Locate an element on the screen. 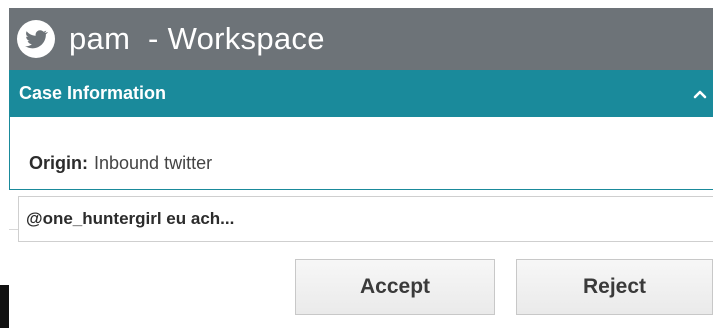  chevron-up-glyph is located at coordinates (700, 94).